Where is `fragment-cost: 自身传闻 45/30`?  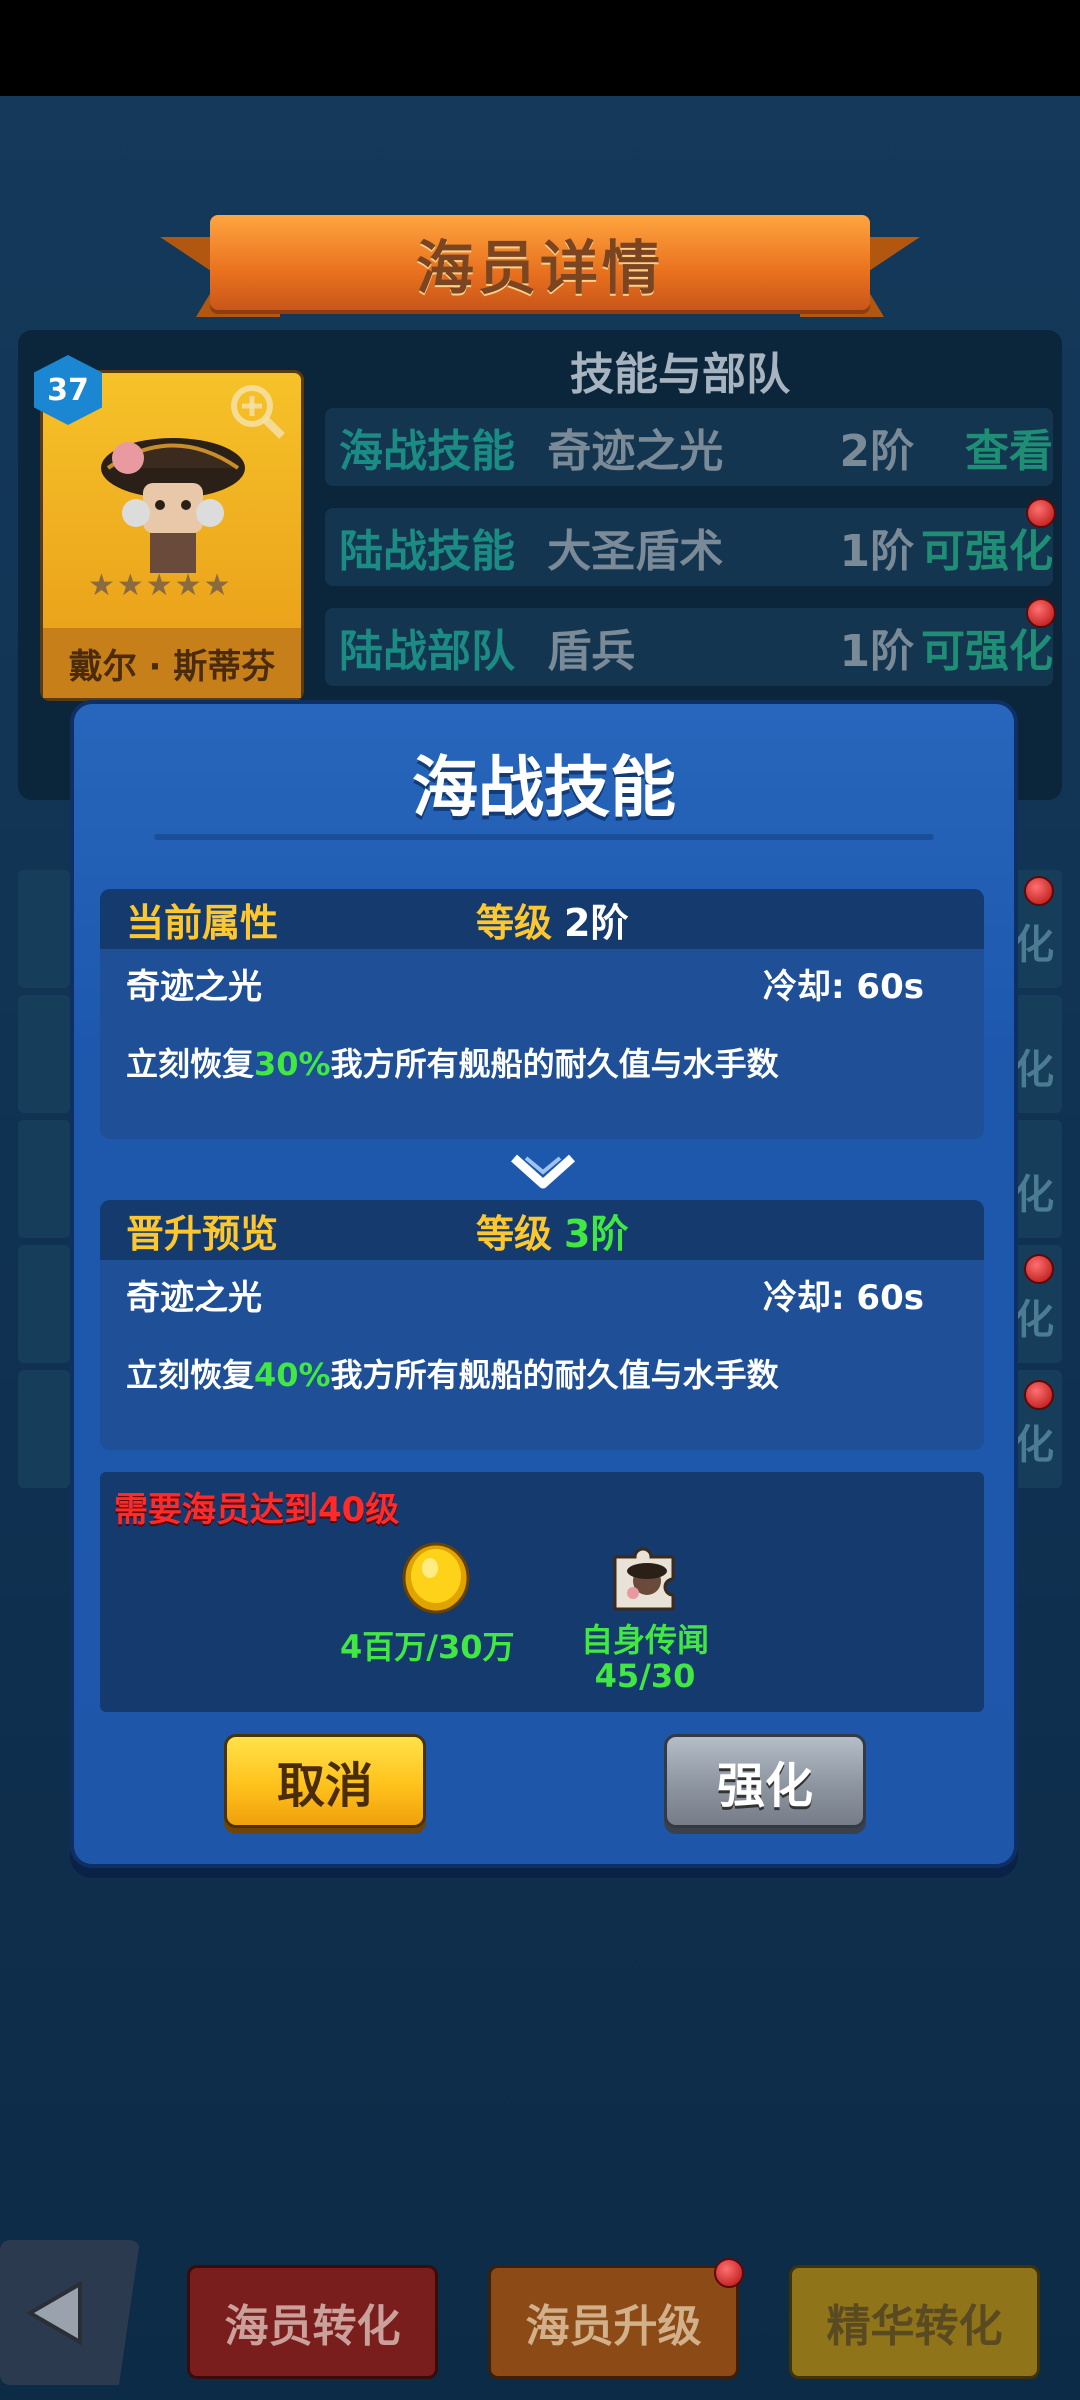
fragment-cost: 自身传闻 45/30 is located at coordinates (645, 1658).